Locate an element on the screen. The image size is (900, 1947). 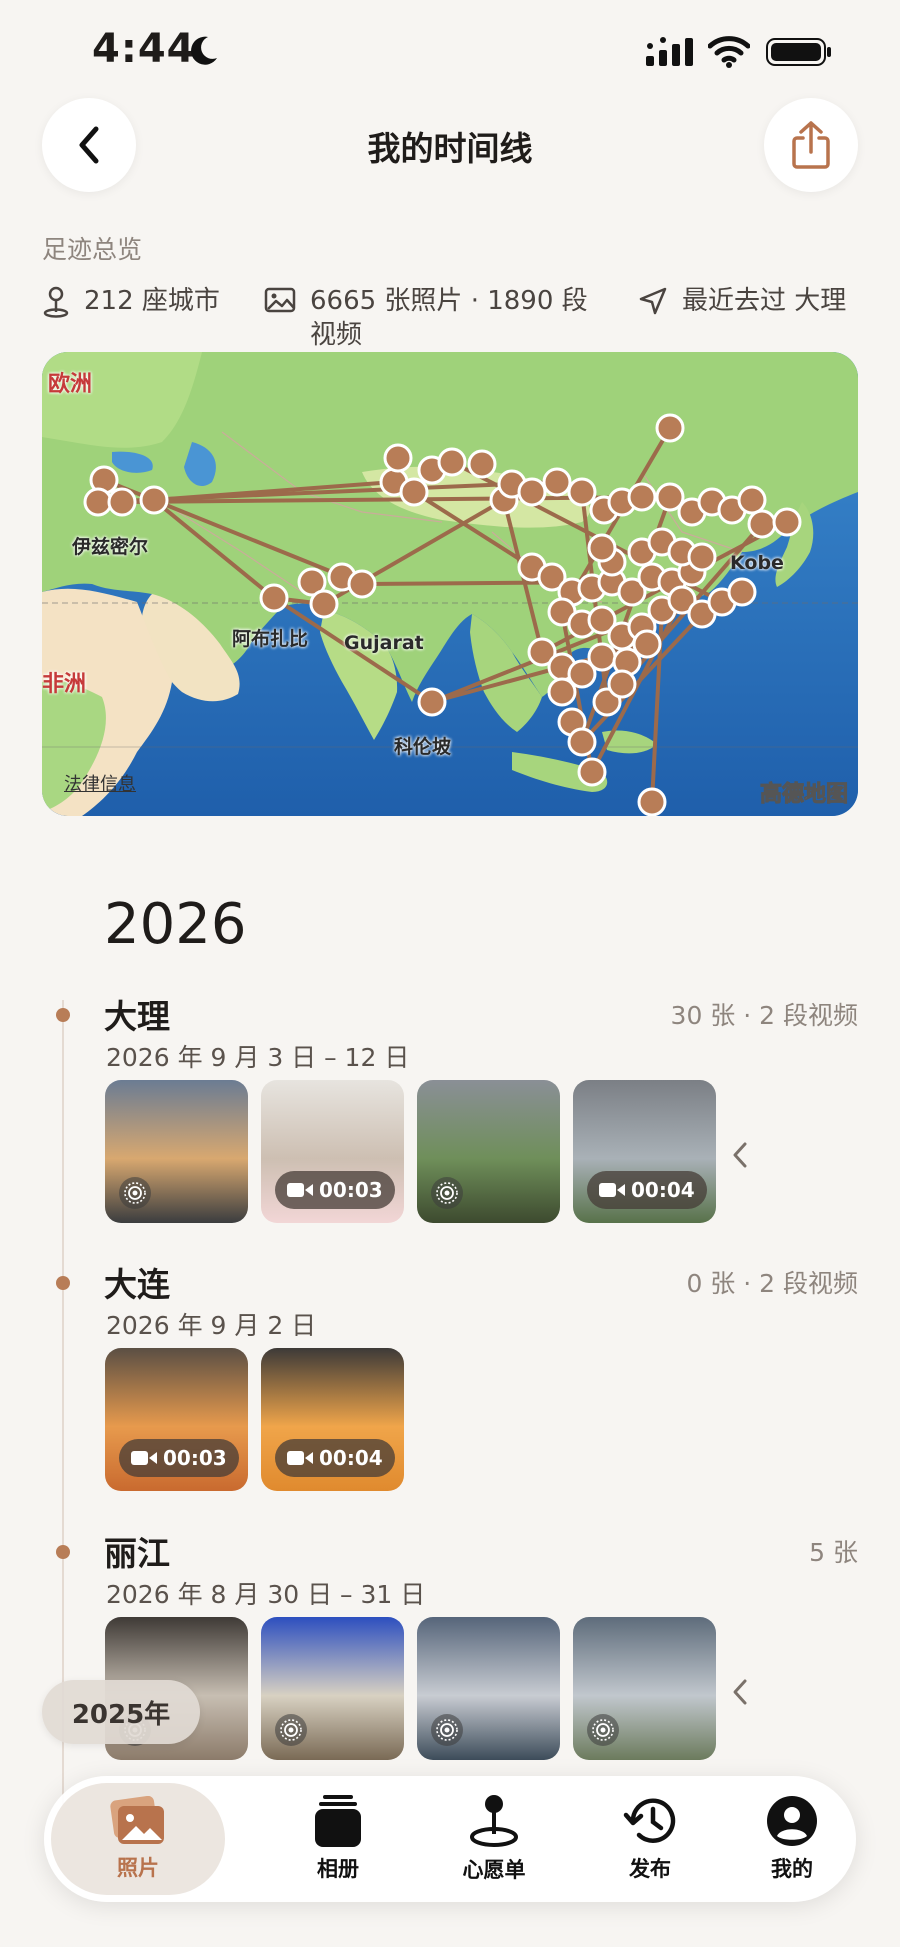
media-count-stat: 6665 张照片 · 1890 段视频 is located at coordinates (434, 318).